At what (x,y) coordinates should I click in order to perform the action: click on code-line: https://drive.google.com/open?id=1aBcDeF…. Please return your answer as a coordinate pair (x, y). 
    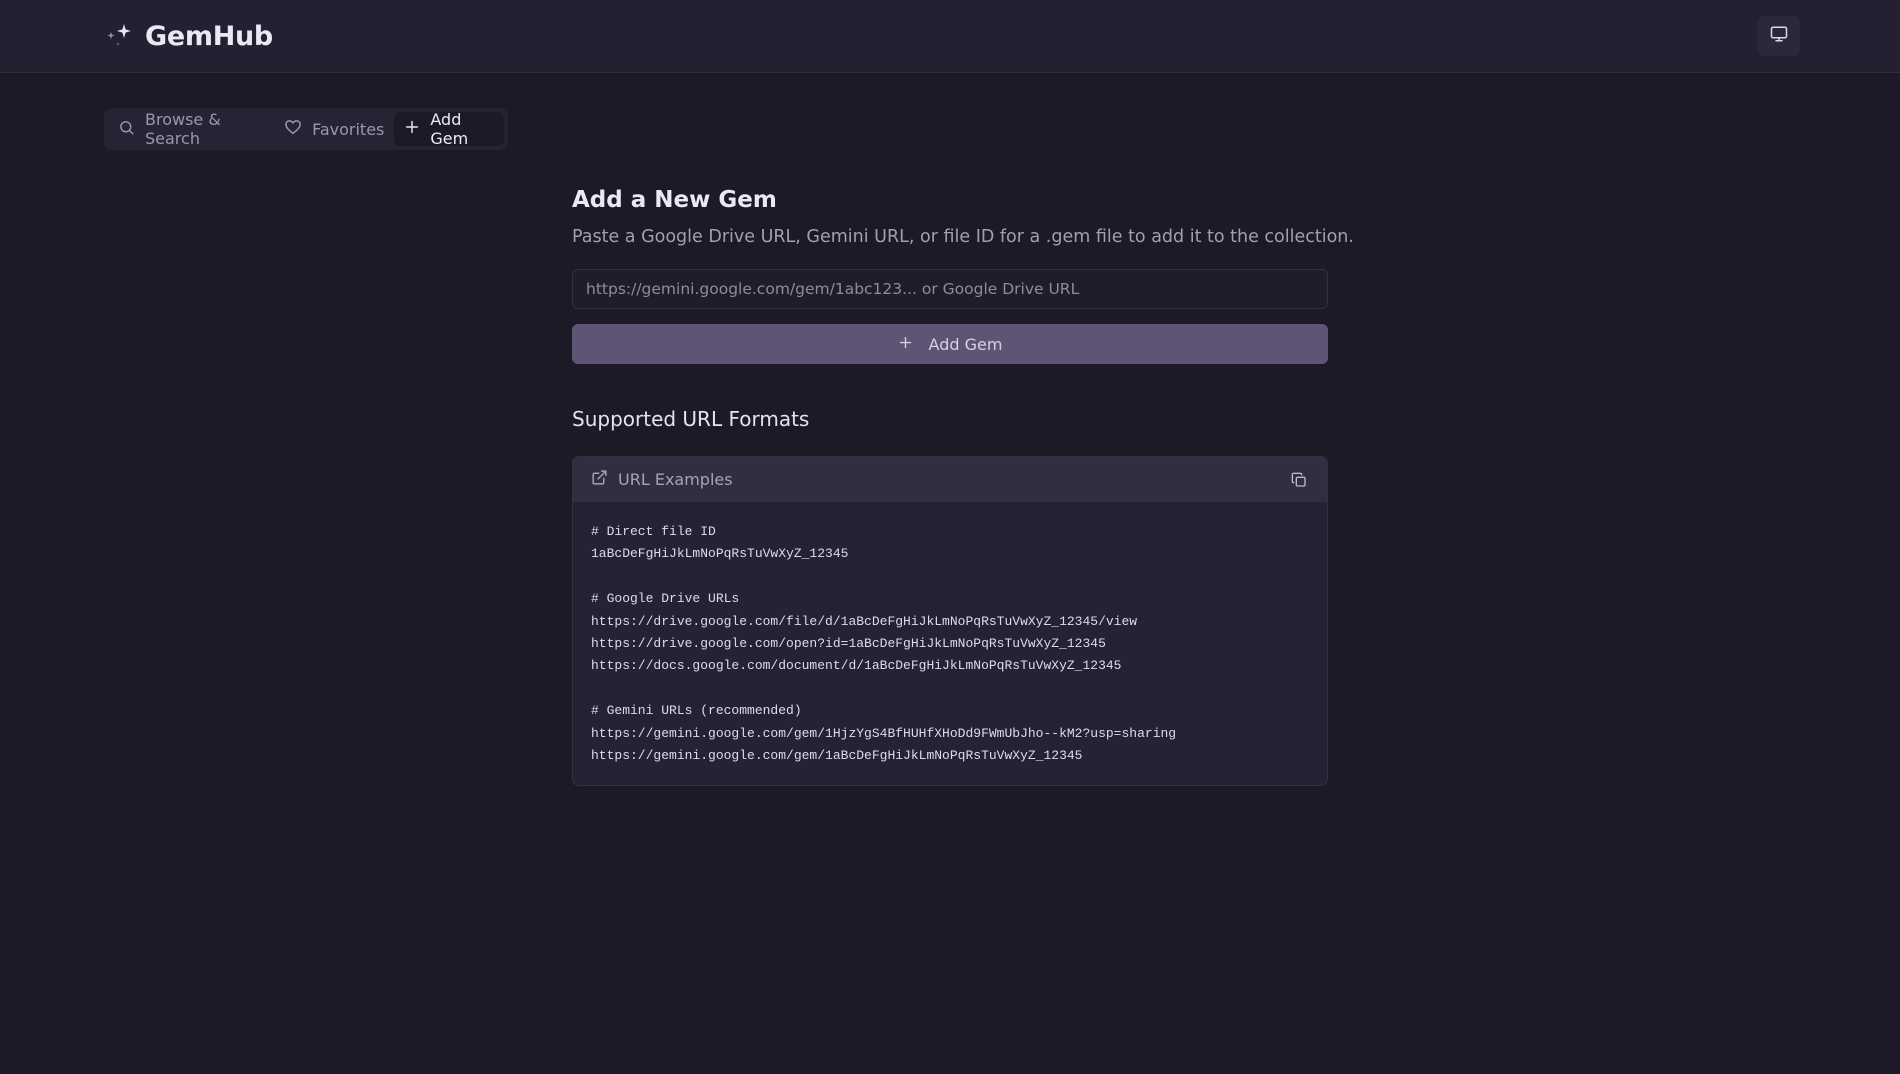
    Looking at the image, I should click on (848, 643).